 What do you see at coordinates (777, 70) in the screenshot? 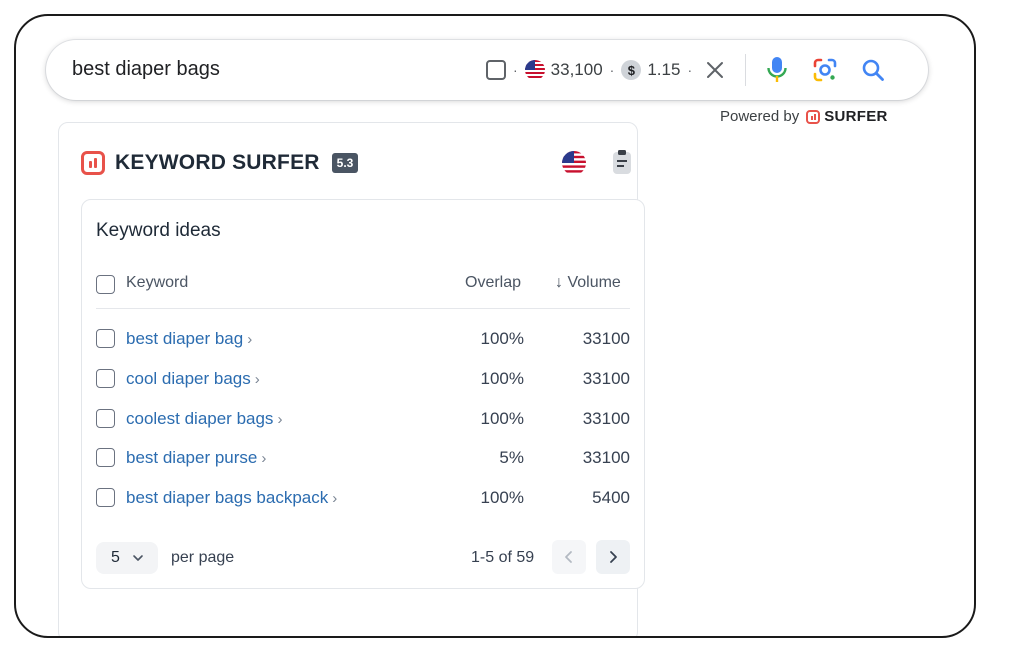
I see `microphone-icon` at bounding box center [777, 70].